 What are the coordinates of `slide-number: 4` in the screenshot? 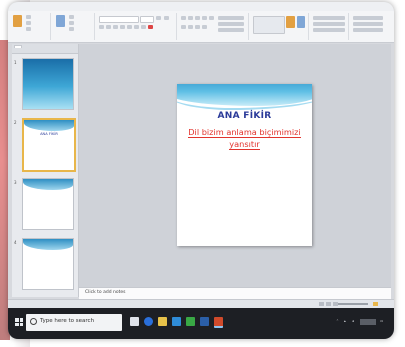 It's located at (15, 242).